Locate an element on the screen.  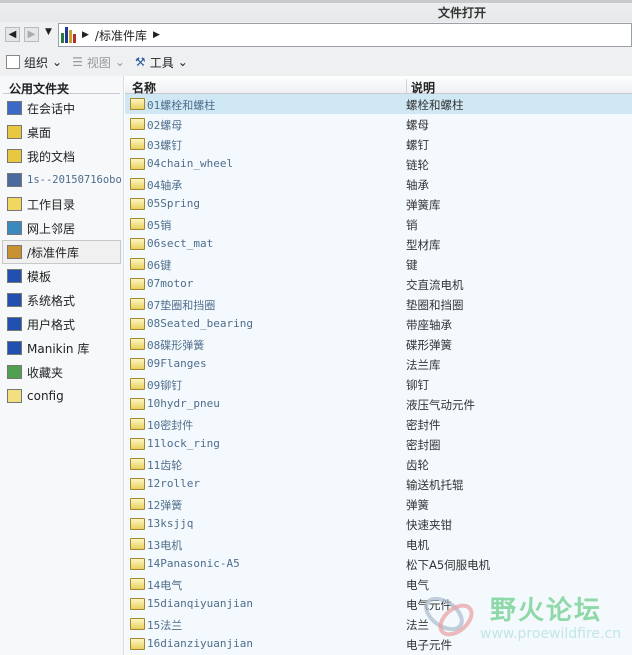
file-description: 轴承 is located at coordinates (417, 185).